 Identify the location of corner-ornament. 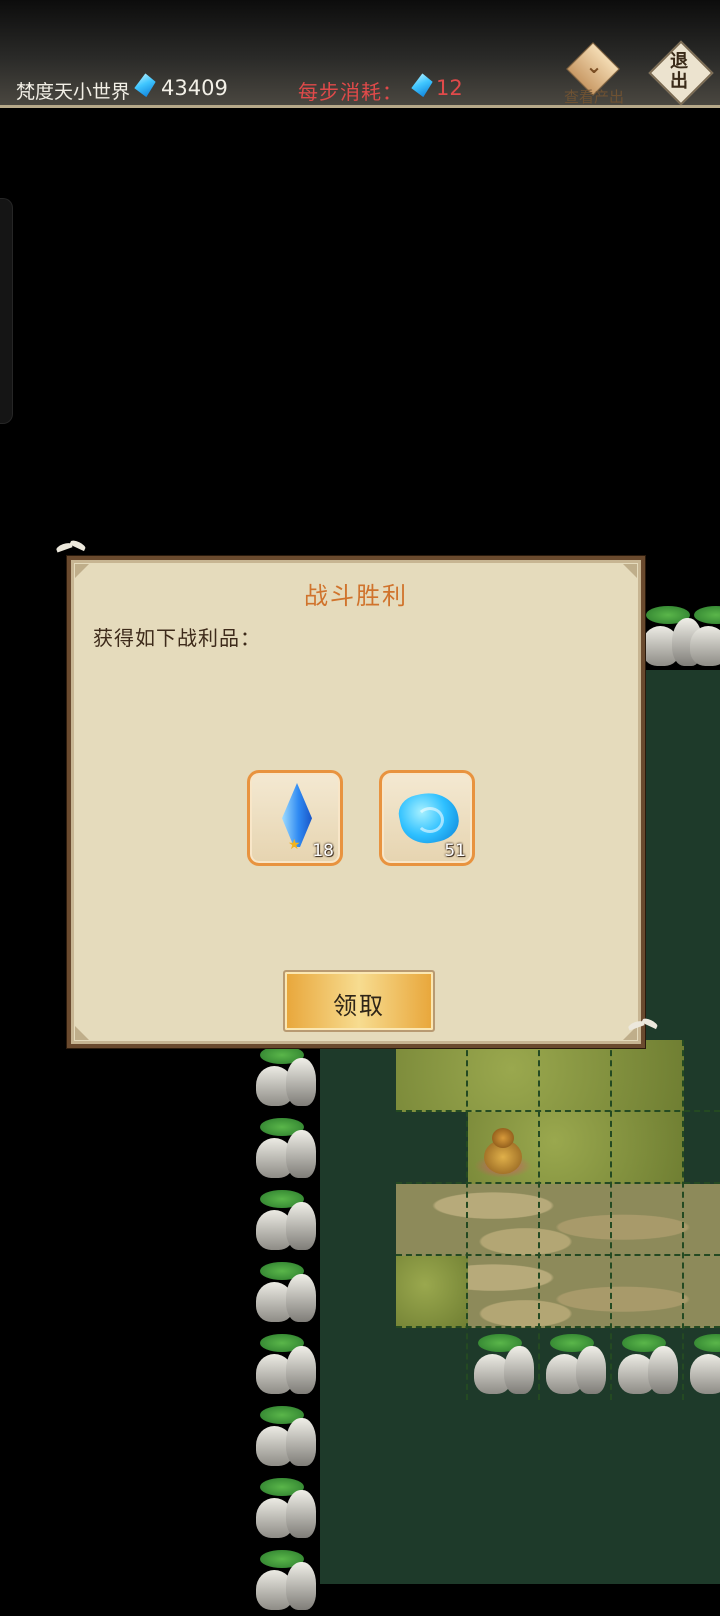
(82, 1033).